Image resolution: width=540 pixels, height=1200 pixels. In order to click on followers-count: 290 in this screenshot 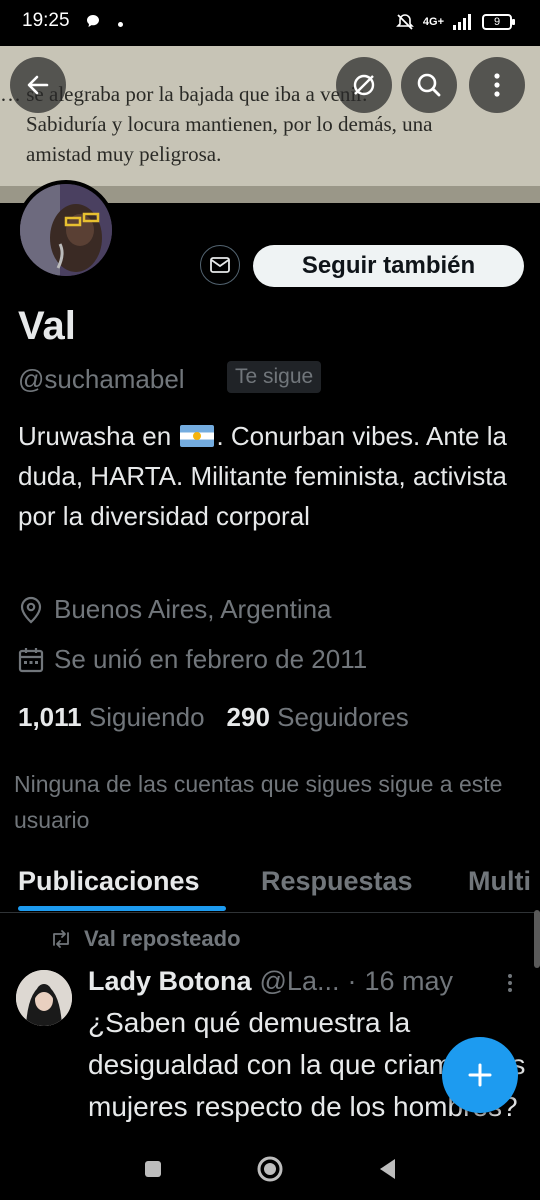, I will do `click(248, 717)`.